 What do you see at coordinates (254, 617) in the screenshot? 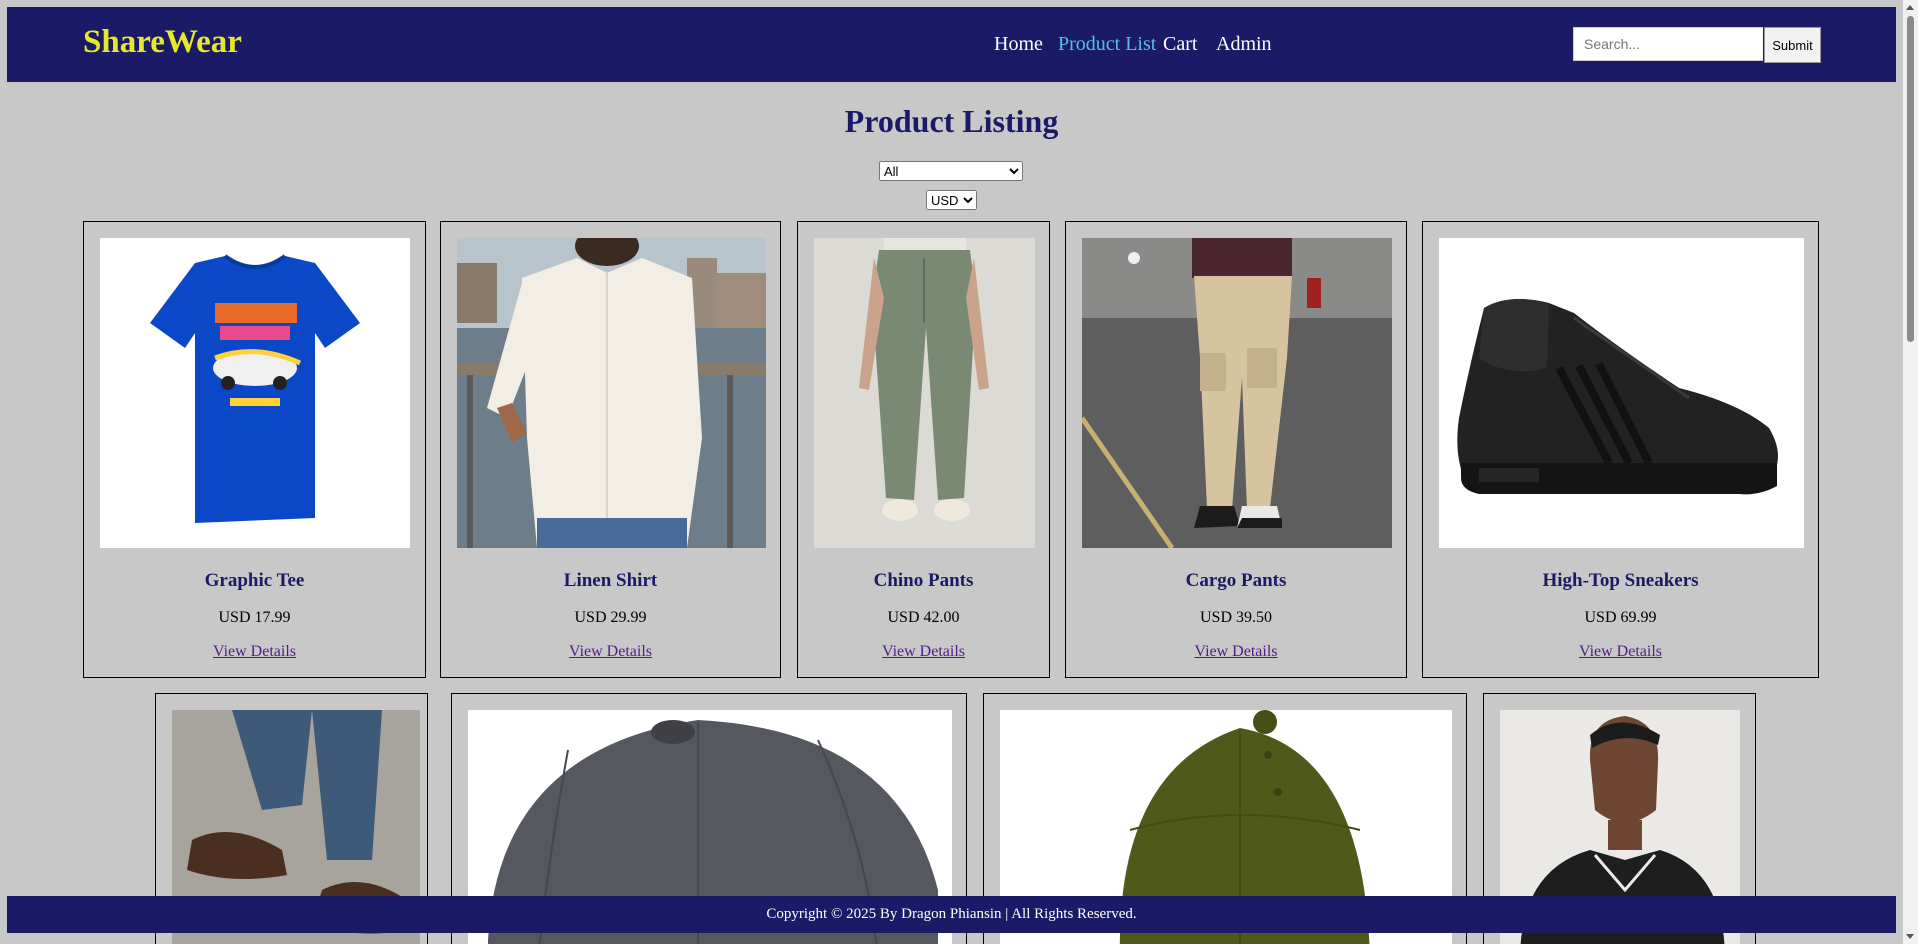
I see `product-price: USD 17.99` at bounding box center [254, 617].